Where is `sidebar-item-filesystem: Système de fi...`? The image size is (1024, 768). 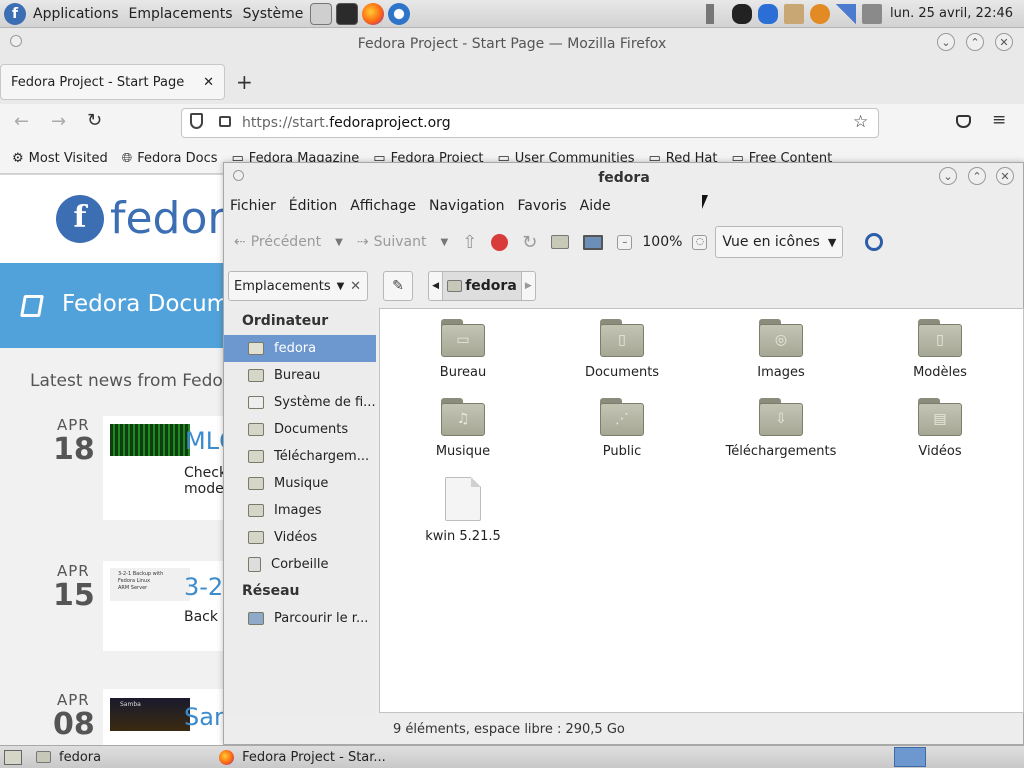 sidebar-item-filesystem: Système de fi... is located at coordinates (300, 402).